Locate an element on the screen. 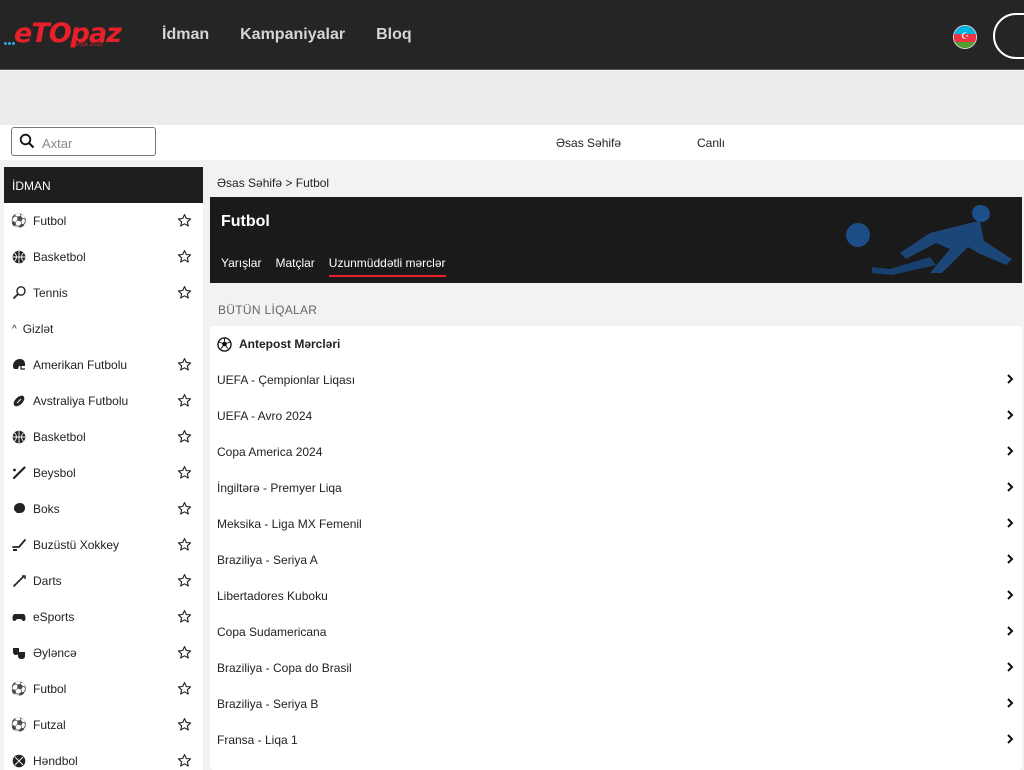  league-row: Braziliya - Seriya A is located at coordinates (616, 560).